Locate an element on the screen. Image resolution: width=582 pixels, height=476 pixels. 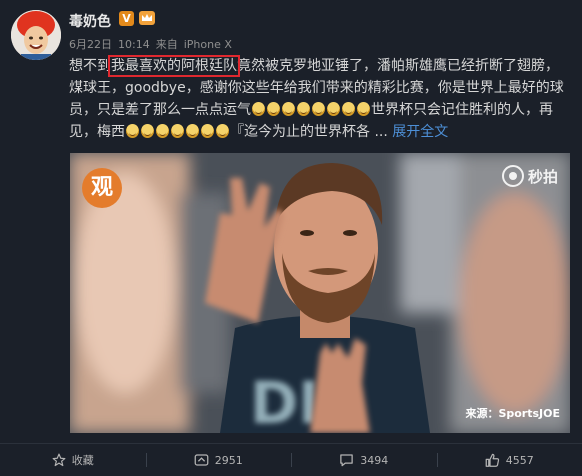
highlighted-phrase: 我最喜欢的阿根廷队 is located at coordinates (174, 66).